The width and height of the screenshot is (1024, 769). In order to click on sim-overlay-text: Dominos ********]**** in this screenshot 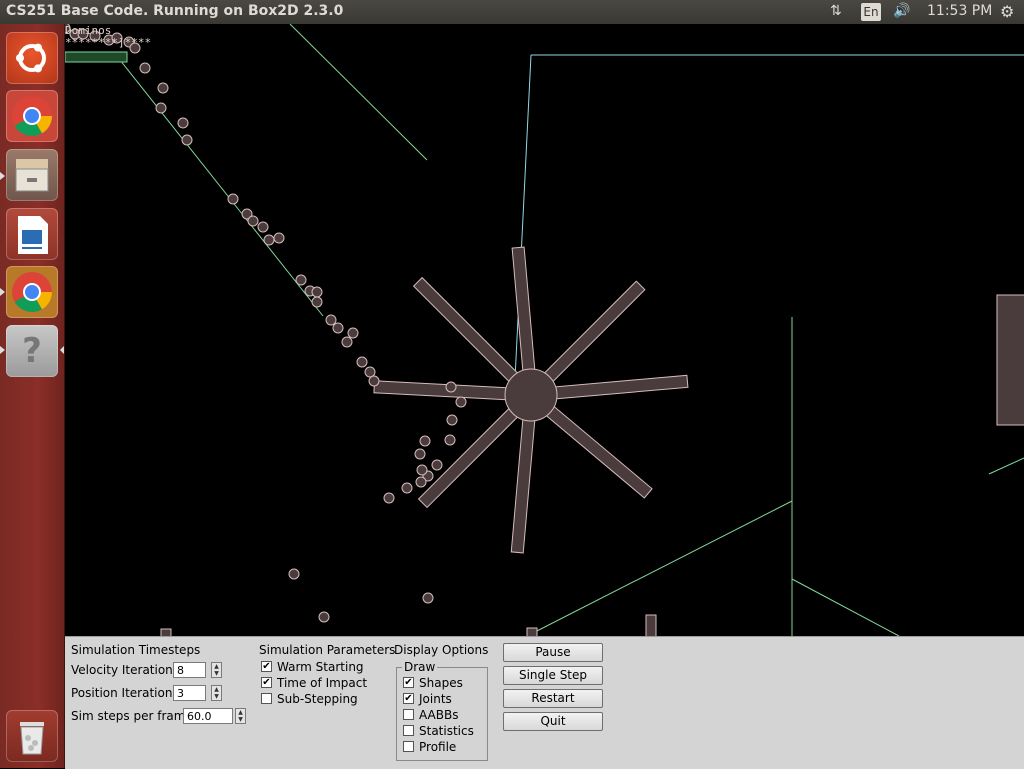, I will do `click(108, 37)`.